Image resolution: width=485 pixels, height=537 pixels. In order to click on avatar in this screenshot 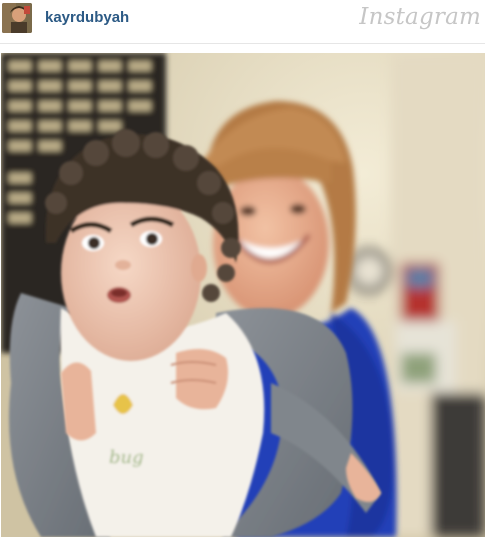, I will do `click(17, 18)`.